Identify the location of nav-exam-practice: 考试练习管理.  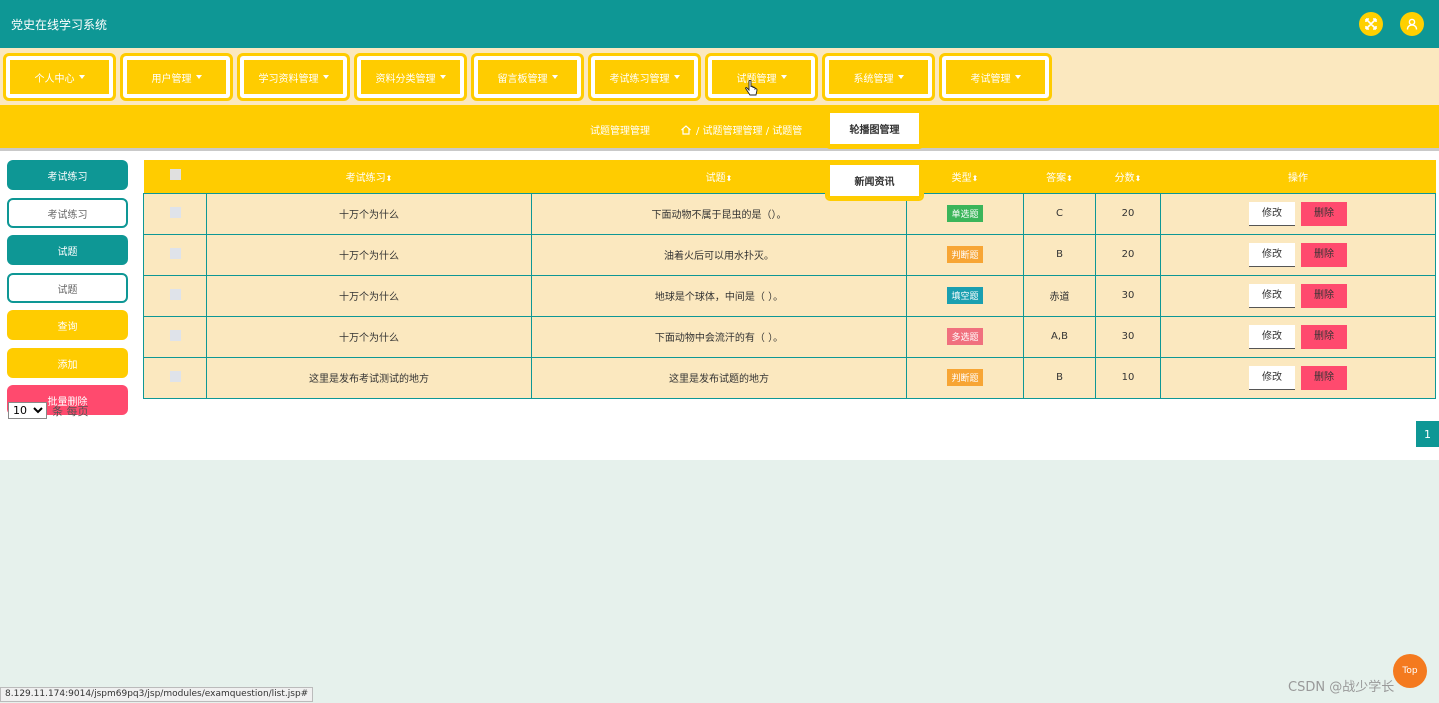
(644, 77).